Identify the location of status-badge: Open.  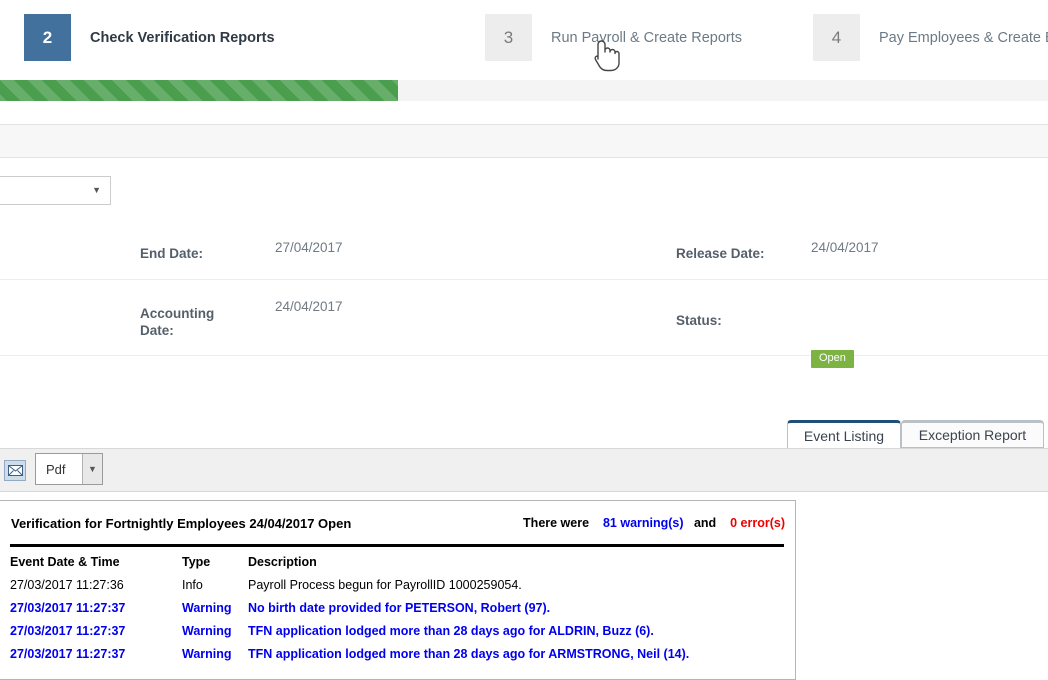
(832, 359).